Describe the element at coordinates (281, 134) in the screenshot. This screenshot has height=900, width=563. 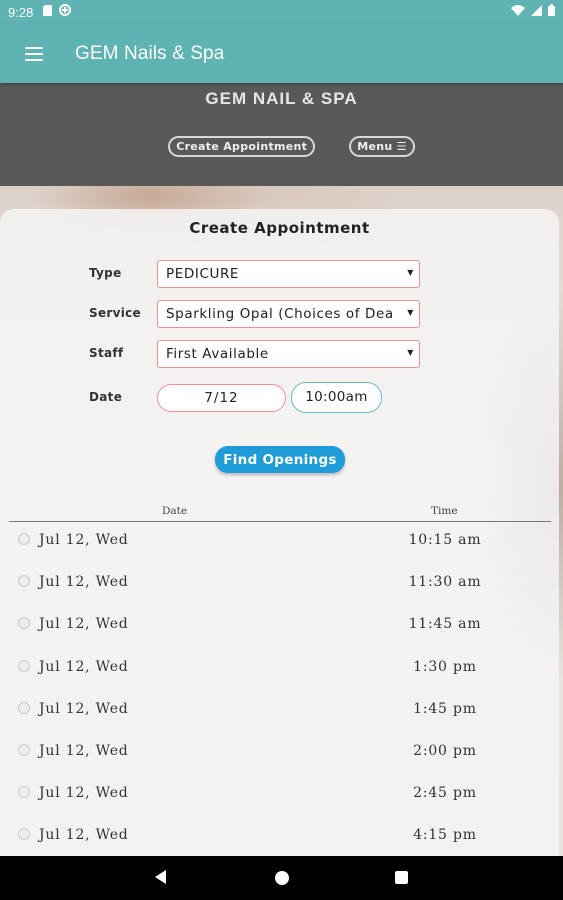
I see `site-header: GEM NAIL & SPA Create Appointment Menu ☰` at that location.